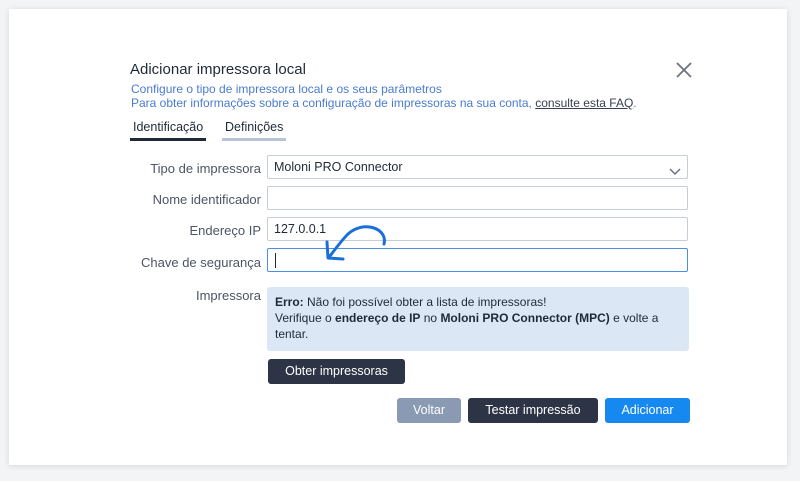 Image resolution: width=800 pixels, height=481 pixels. I want to click on error-line-3: tentar., so click(292, 334).